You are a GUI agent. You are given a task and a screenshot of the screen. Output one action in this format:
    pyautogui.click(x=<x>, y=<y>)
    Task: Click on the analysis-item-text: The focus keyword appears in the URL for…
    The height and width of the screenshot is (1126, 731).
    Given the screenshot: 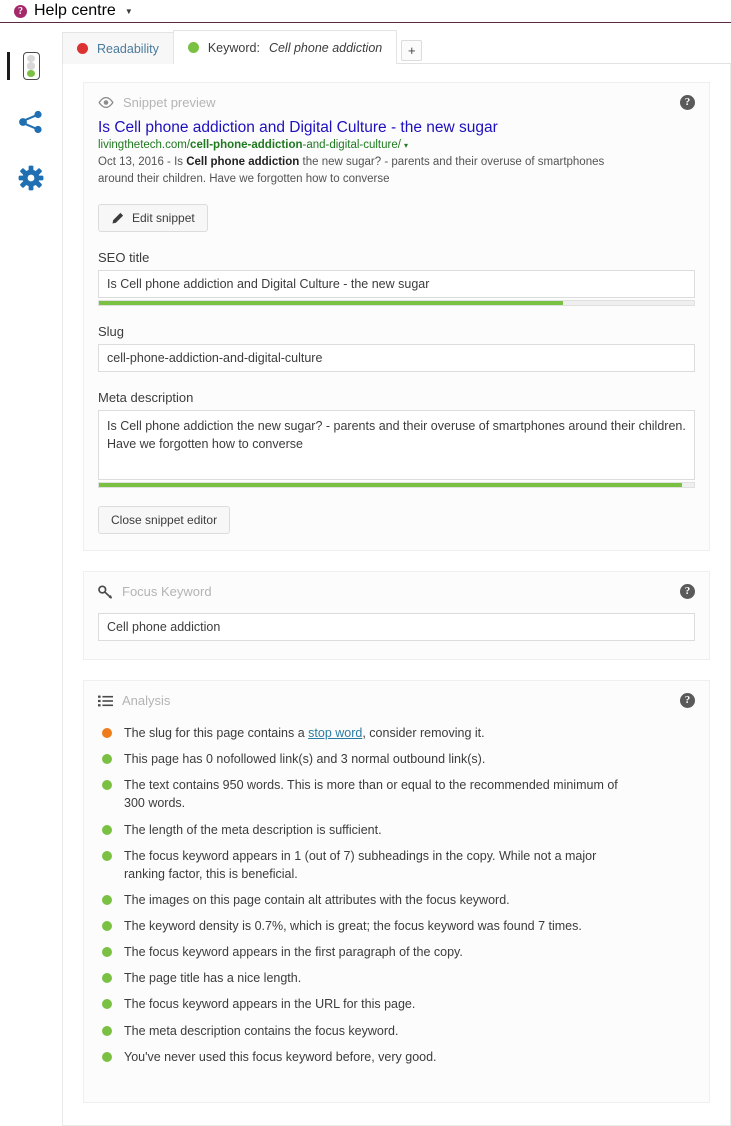 What is the action you would take?
    pyautogui.click(x=270, y=1004)
    